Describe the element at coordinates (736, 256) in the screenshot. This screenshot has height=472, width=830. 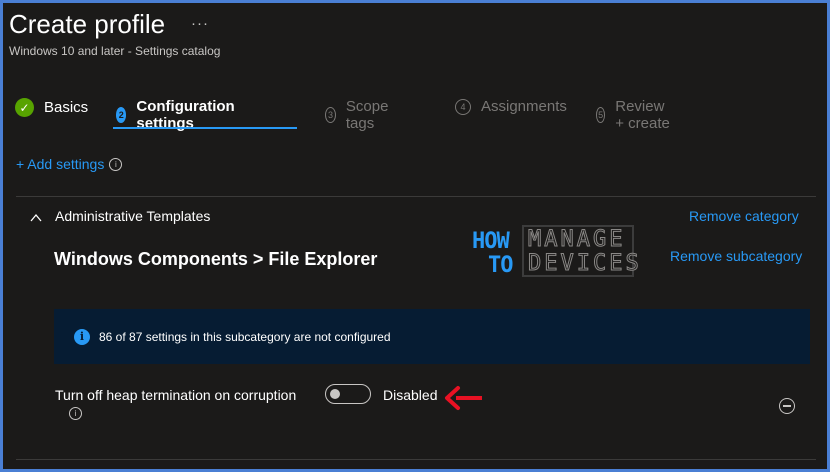
I see `remove-subcategory-link: Remove subcategory` at that location.